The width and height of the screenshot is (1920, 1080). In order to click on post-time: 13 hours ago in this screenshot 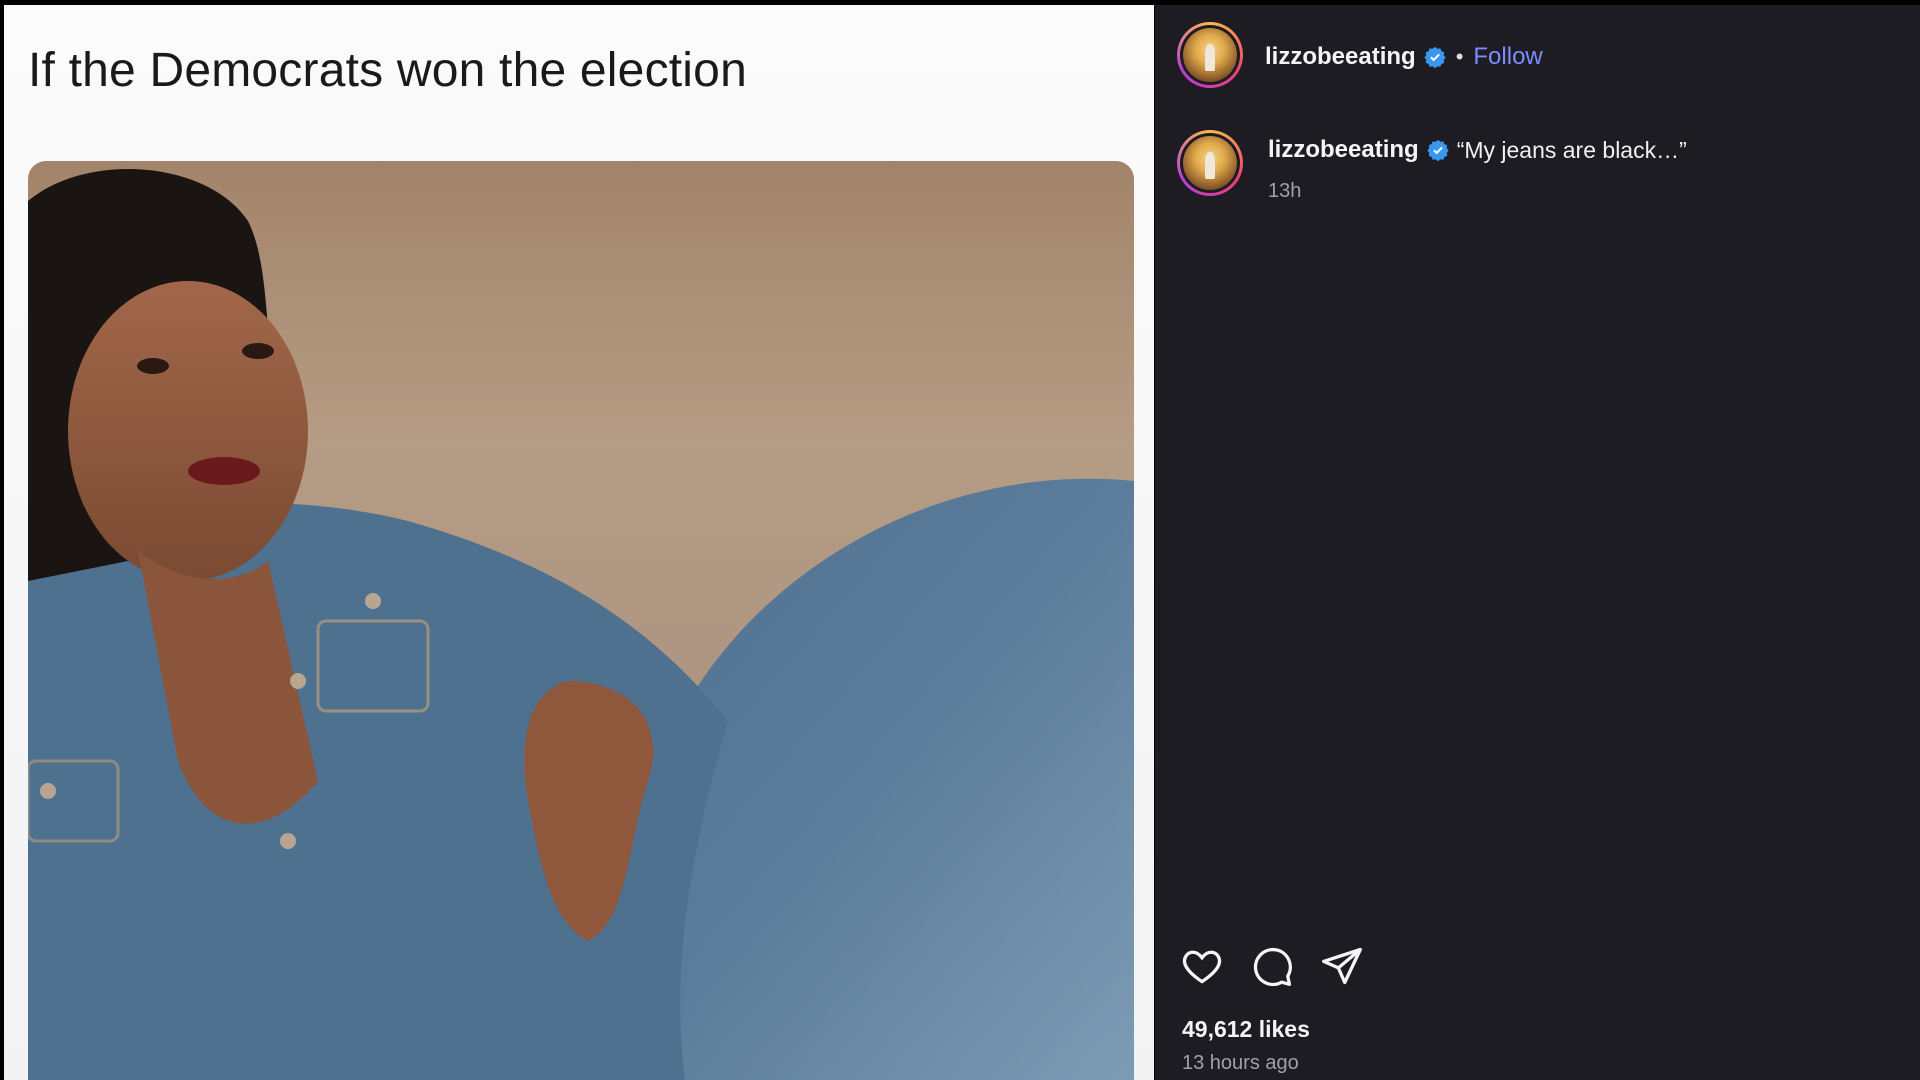, I will do `click(1240, 1063)`.